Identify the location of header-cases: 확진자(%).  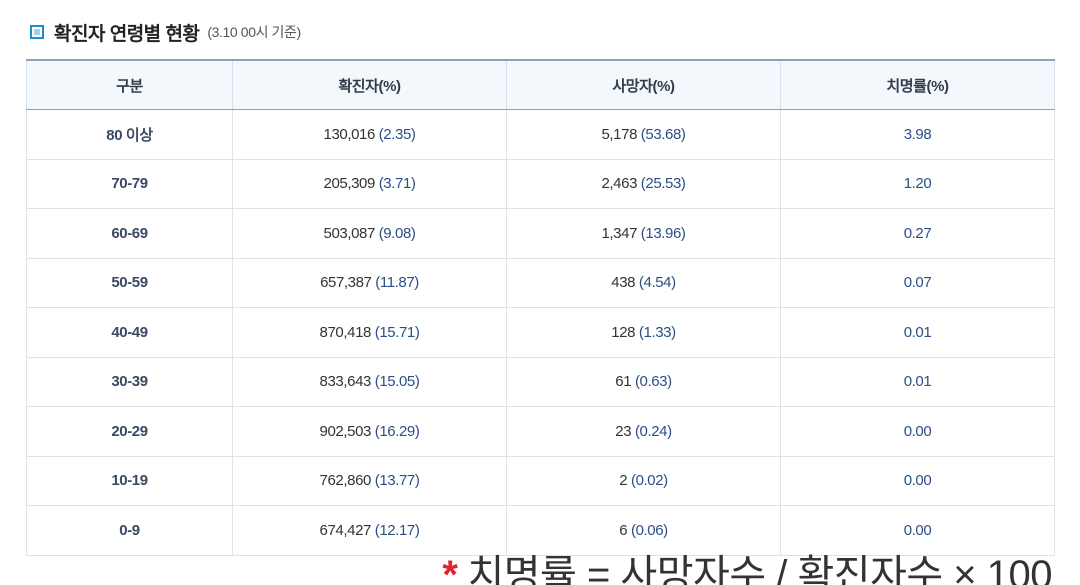
(369, 84).